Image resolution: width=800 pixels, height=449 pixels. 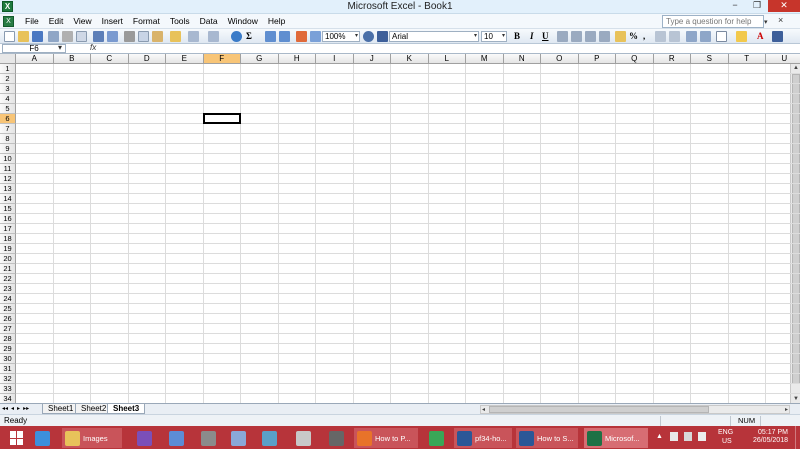 What do you see at coordinates (741, 36) in the screenshot?
I see `fill-color-icon` at bounding box center [741, 36].